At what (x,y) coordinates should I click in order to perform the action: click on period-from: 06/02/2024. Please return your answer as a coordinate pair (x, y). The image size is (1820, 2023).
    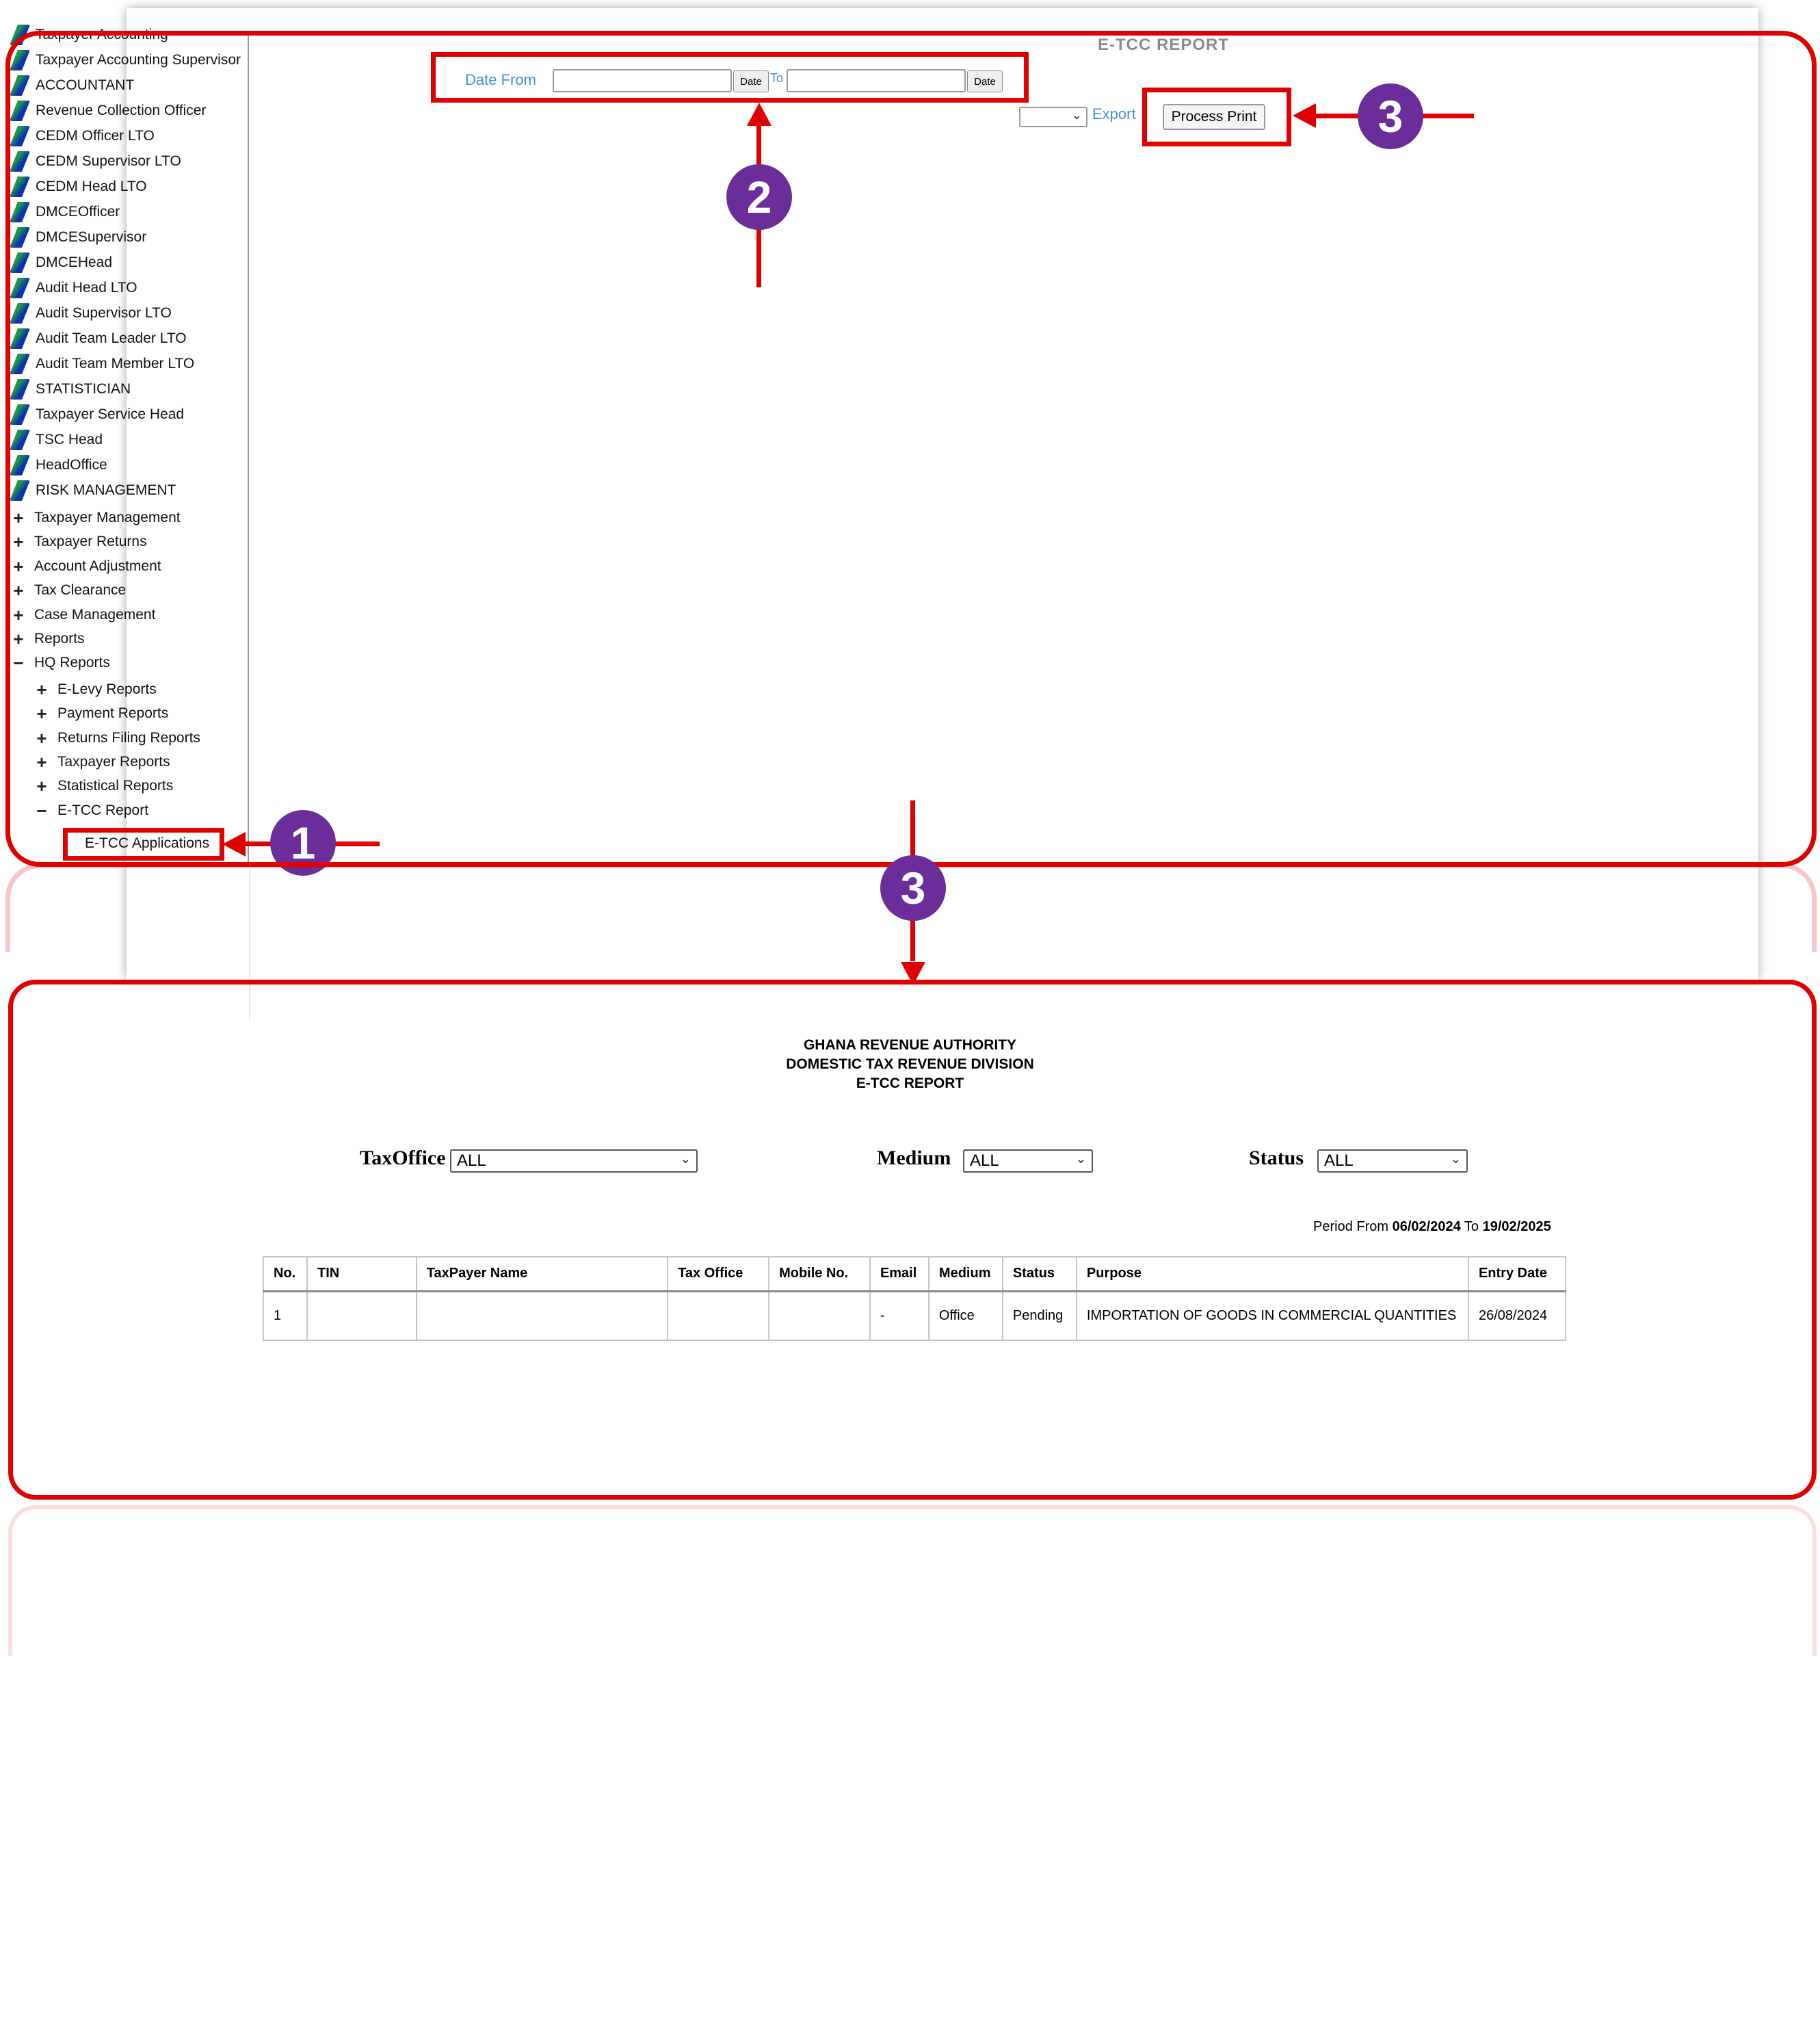
    Looking at the image, I should click on (1426, 1226).